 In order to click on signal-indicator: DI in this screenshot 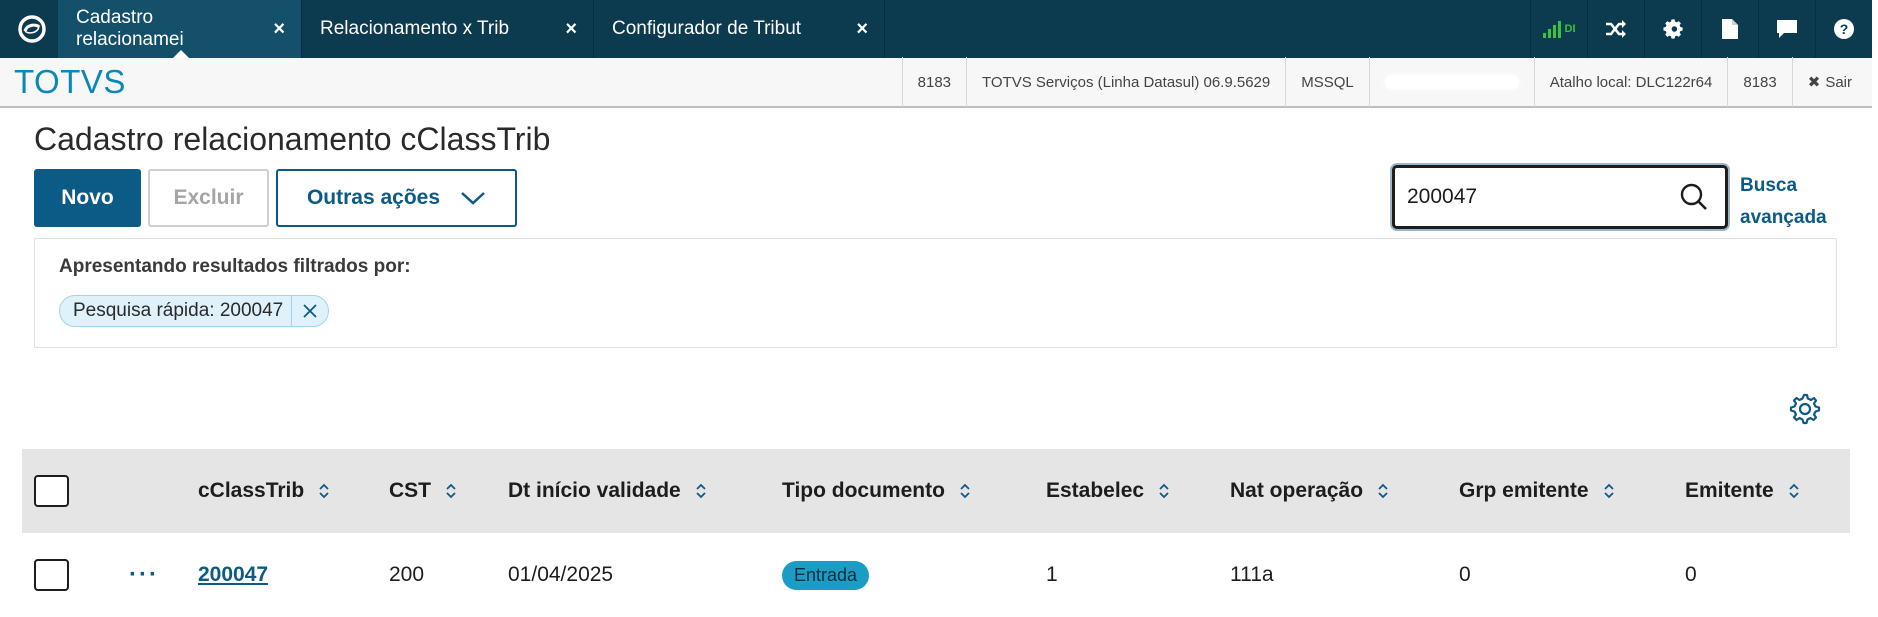, I will do `click(1558, 29)`.